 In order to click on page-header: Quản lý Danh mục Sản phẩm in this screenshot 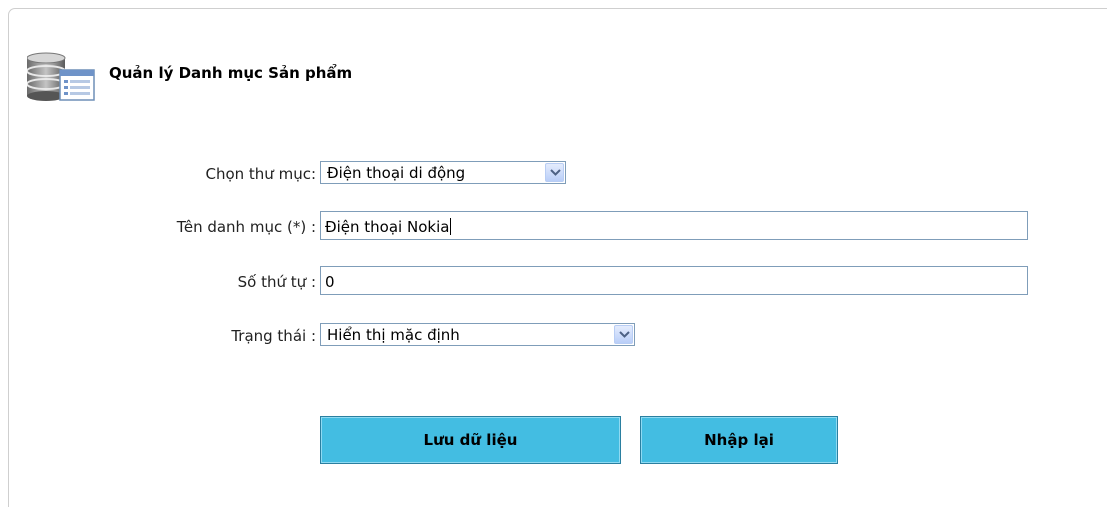, I will do `click(277, 78)`.